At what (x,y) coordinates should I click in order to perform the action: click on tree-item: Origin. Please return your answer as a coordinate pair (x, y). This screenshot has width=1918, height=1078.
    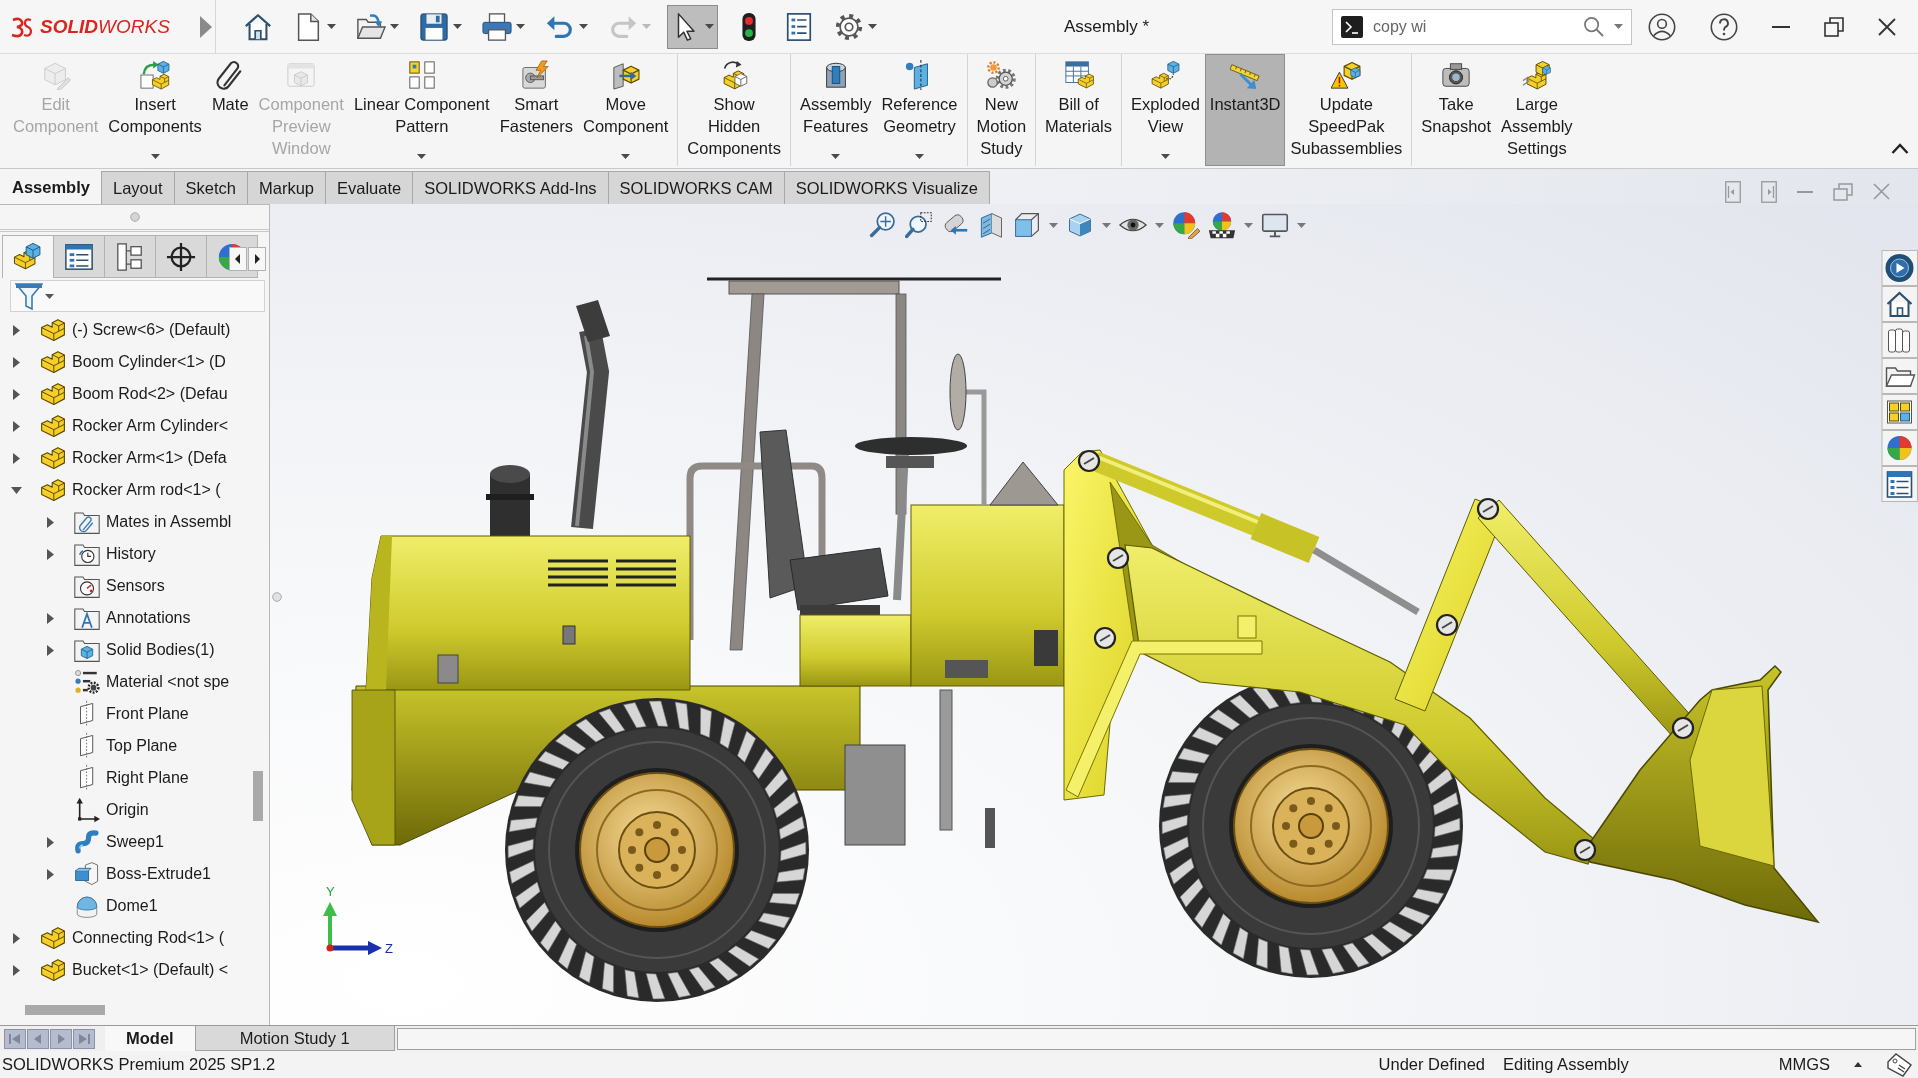
    Looking at the image, I should click on (127, 810).